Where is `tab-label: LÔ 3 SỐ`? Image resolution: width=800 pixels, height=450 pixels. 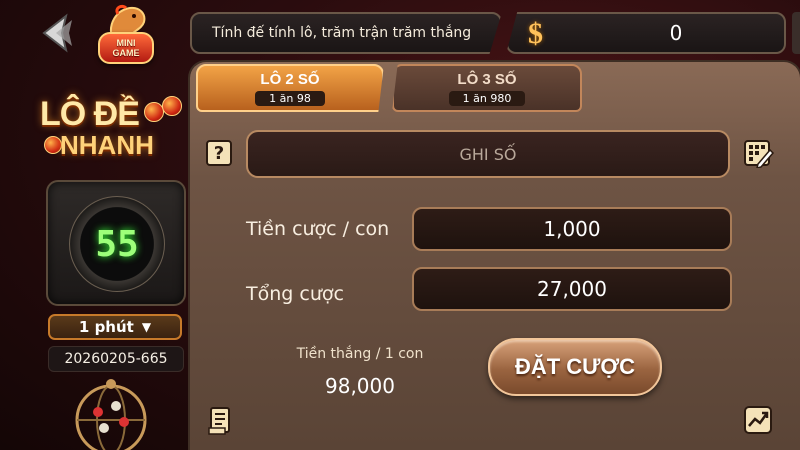
tab-label: LÔ 3 SỐ is located at coordinates (487, 79).